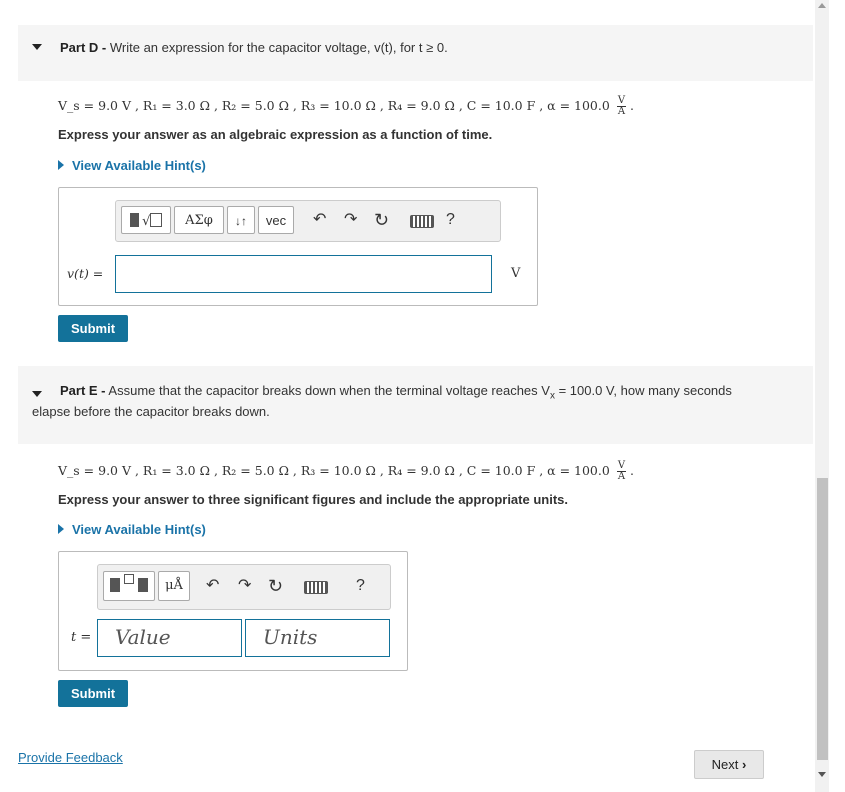  I want to click on expression-input, so click(303, 274).